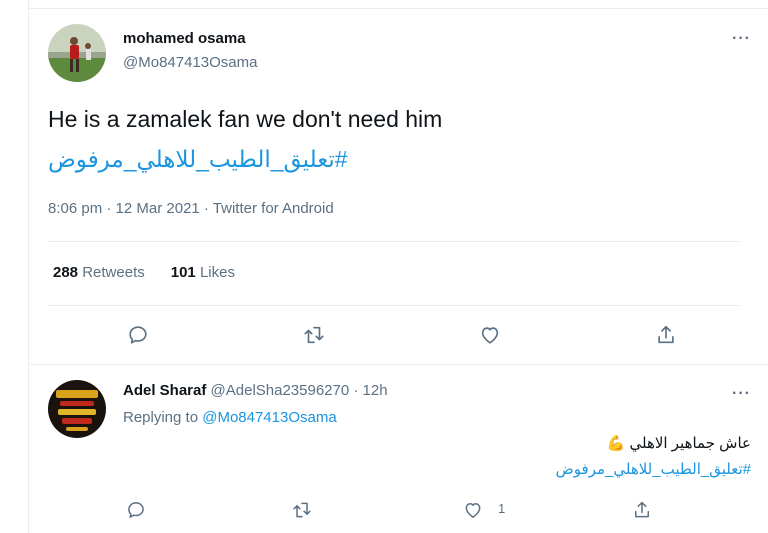  I want to click on tweet-text: He is a zamalek fan we don't need him, so click(245, 119).